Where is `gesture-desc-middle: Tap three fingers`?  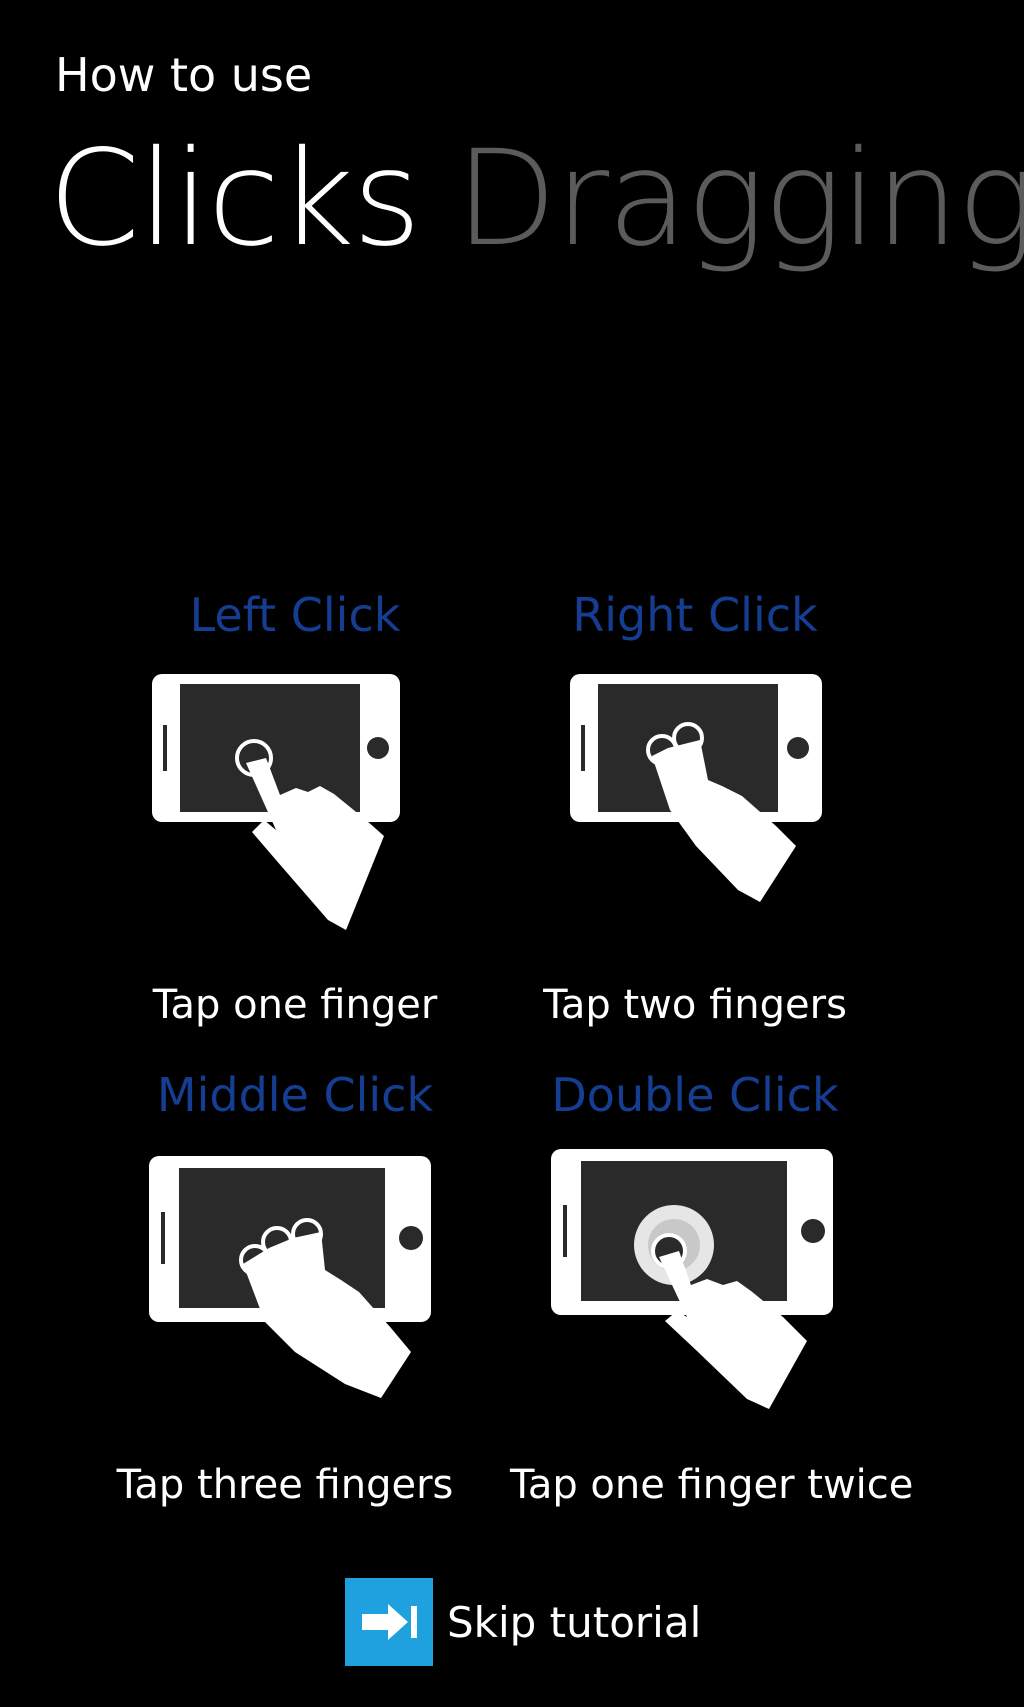
gesture-desc-middle: Tap three fingers is located at coordinates (285, 1485).